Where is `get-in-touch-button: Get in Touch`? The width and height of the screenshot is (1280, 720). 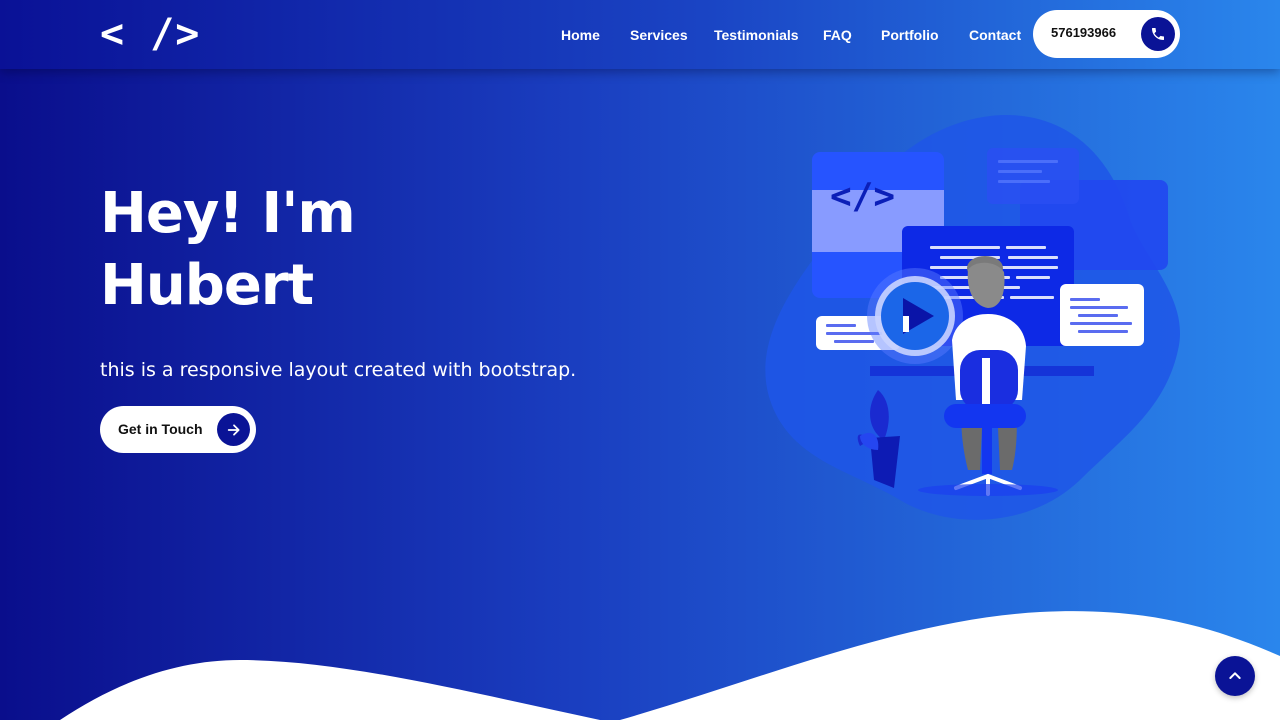 get-in-touch-button: Get in Touch is located at coordinates (178, 429).